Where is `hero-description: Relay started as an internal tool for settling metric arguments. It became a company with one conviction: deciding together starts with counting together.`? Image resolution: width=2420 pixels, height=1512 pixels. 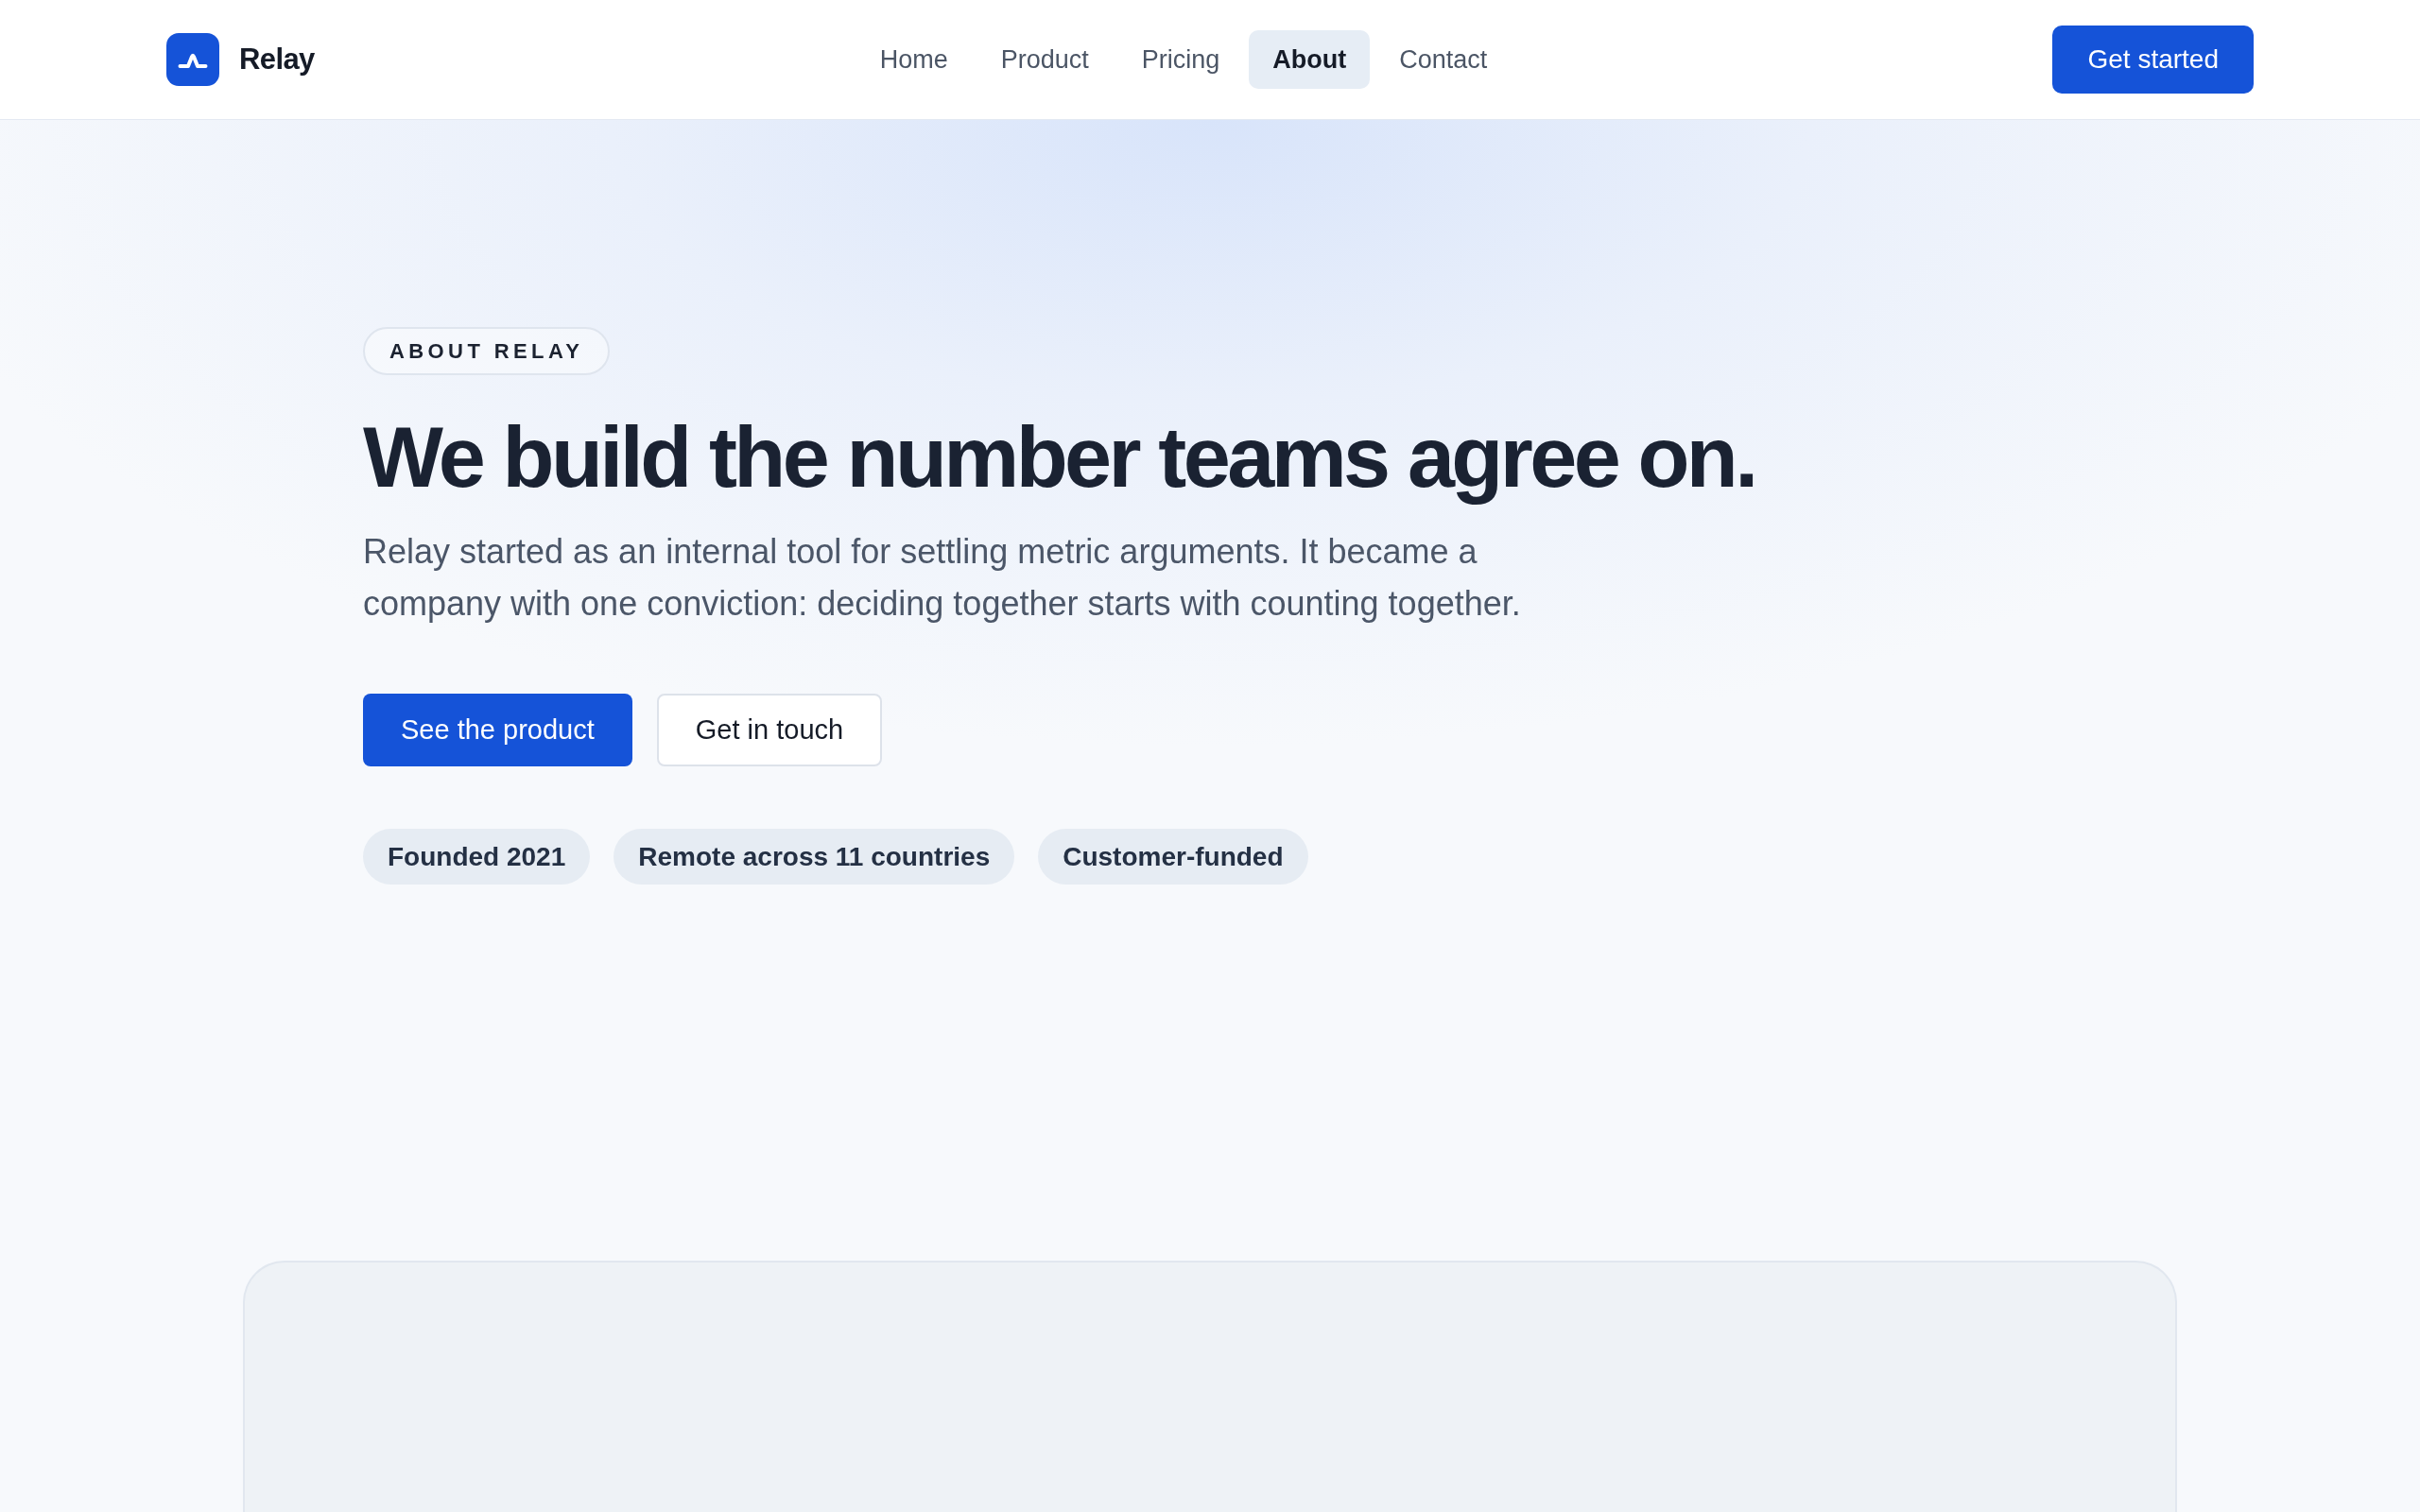
hero-description: Relay started as an internal tool for settling metric arguments. It became a company with one conviction: deciding together starts with counting together. is located at coordinates (942, 578).